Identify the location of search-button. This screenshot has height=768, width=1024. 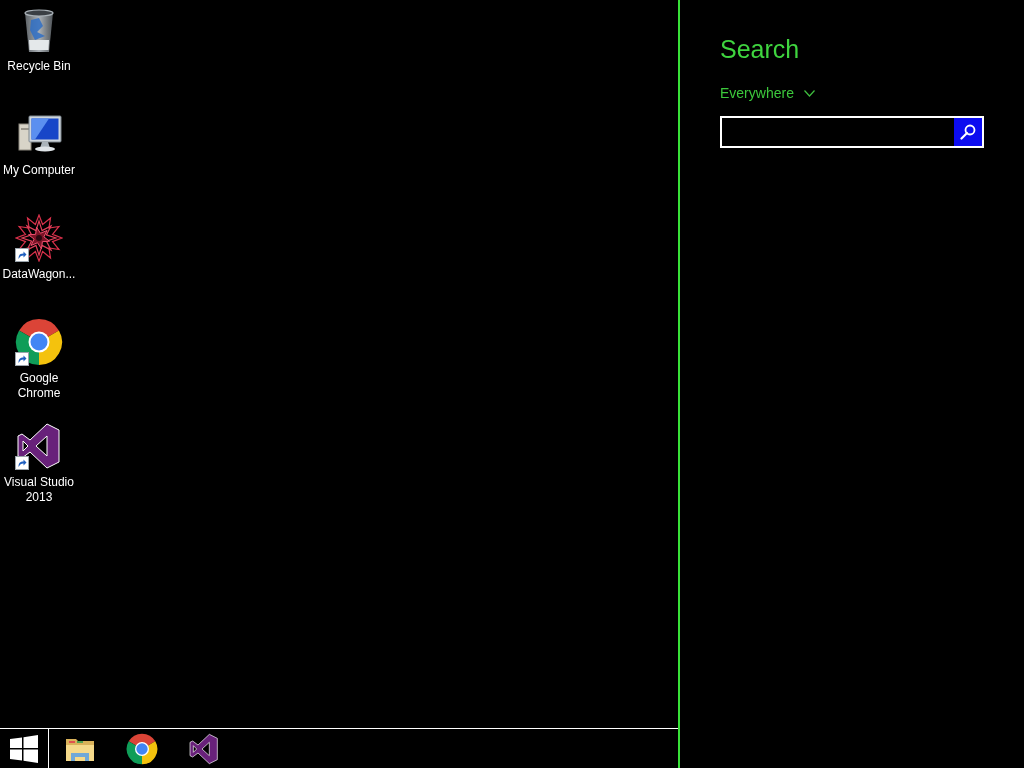
(968, 132).